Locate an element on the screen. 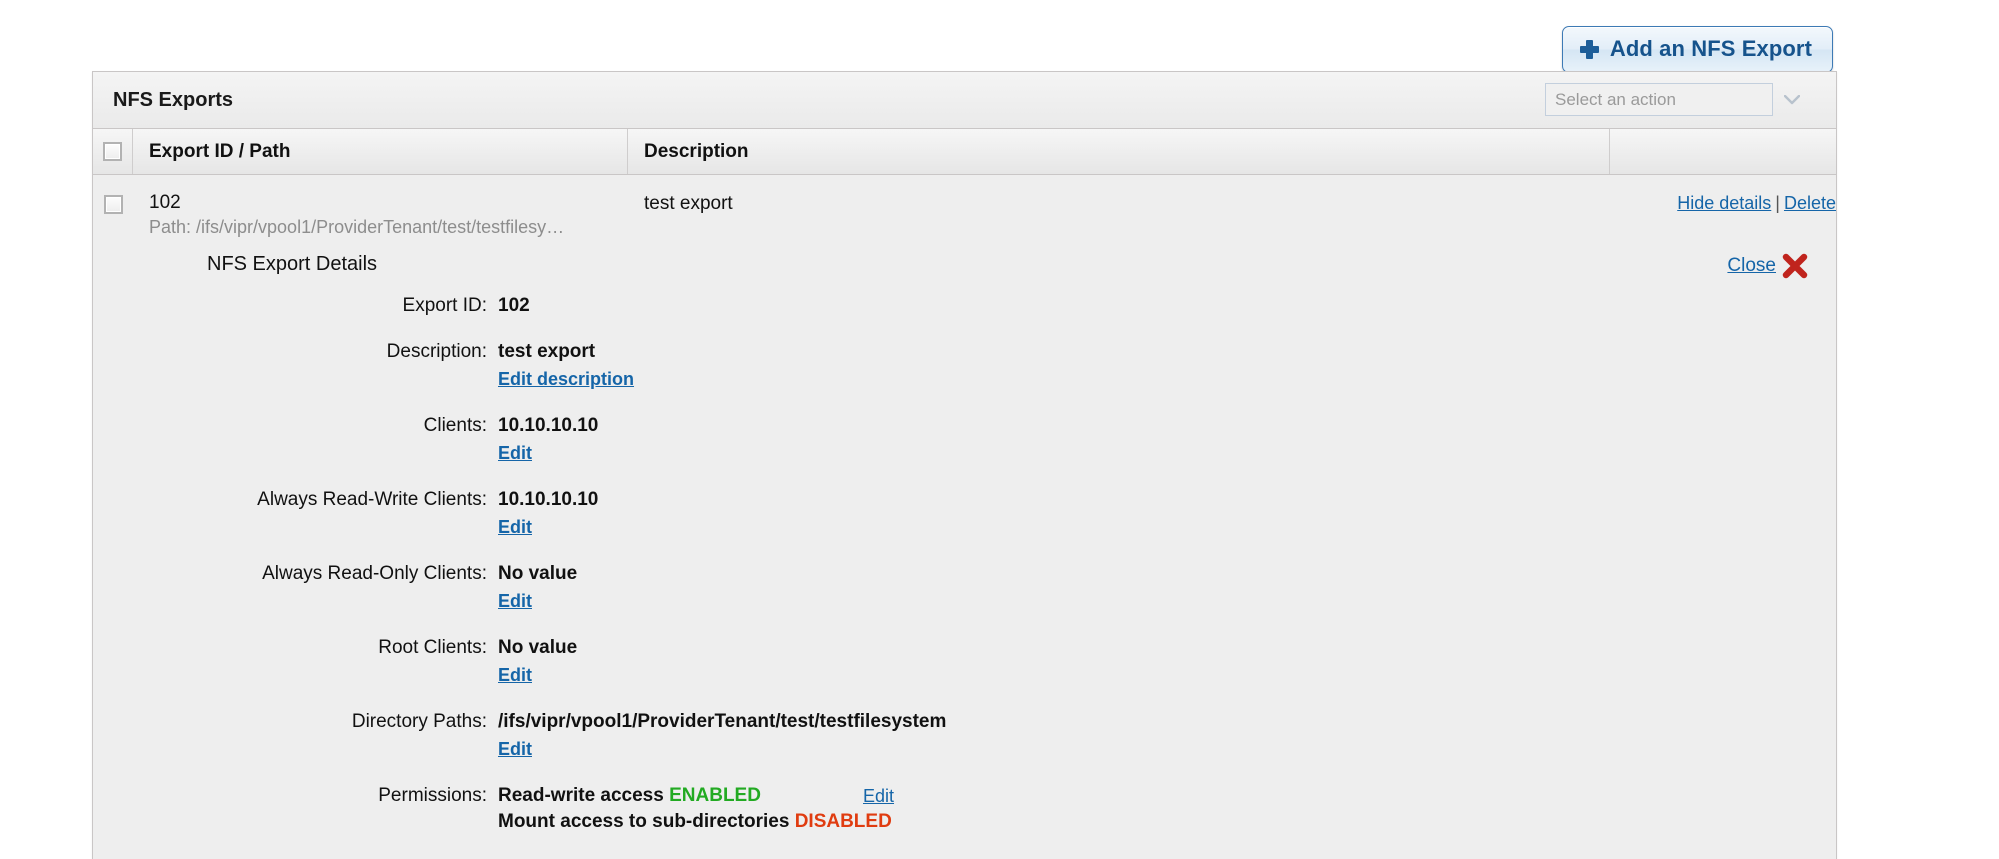  field-value: test export is located at coordinates (547, 351).